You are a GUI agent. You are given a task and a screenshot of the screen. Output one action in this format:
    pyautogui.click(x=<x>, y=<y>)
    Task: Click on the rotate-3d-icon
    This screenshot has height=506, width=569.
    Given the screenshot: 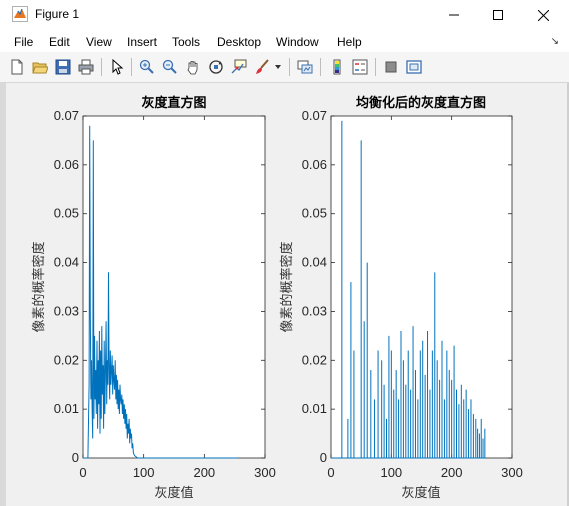 What is the action you would take?
    pyautogui.click(x=216, y=67)
    